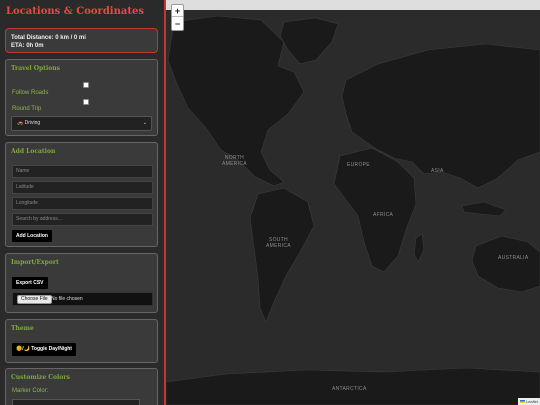 This screenshot has height=405, width=540. What do you see at coordinates (30, 283) in the screenshot?
I see `export-csv-button: Export CSV` at bounding box center [30, 283].